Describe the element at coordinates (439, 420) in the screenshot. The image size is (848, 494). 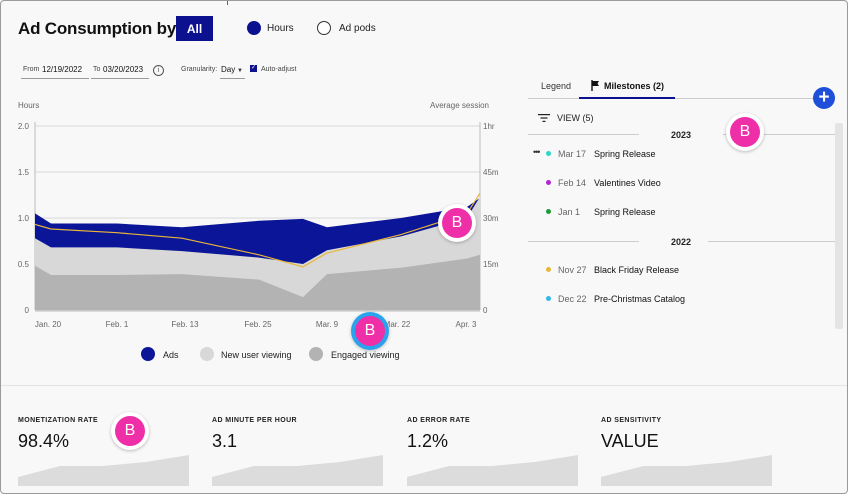
I see `metric-label: AD ERROR RATE` at that location.